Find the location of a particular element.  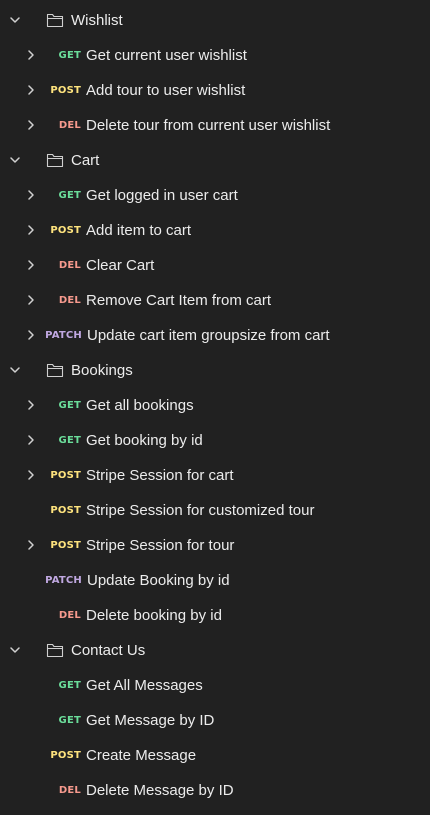

request-label: Stripe Session for cart is located at coordinates (160, 475).